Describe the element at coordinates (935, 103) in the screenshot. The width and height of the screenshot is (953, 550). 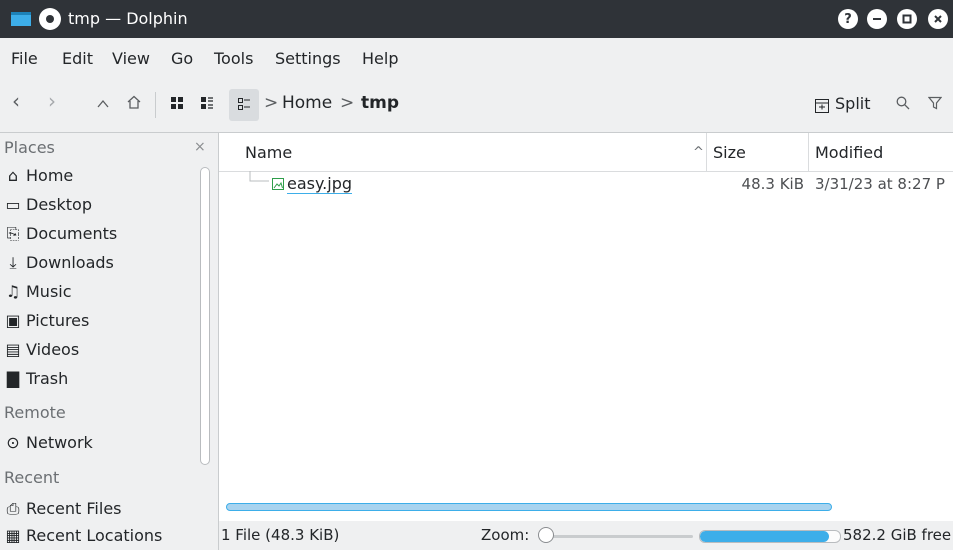
I see `filter-icon` at that location.